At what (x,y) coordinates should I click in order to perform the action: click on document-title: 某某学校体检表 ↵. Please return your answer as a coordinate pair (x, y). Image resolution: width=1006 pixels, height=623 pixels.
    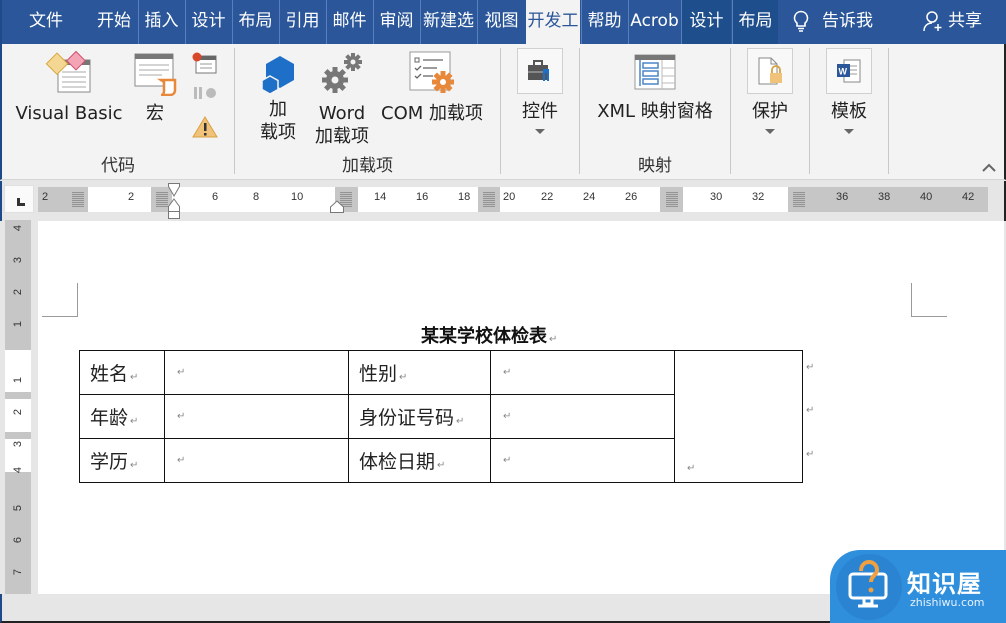
    Looking at the image, I should click on (489, 335).